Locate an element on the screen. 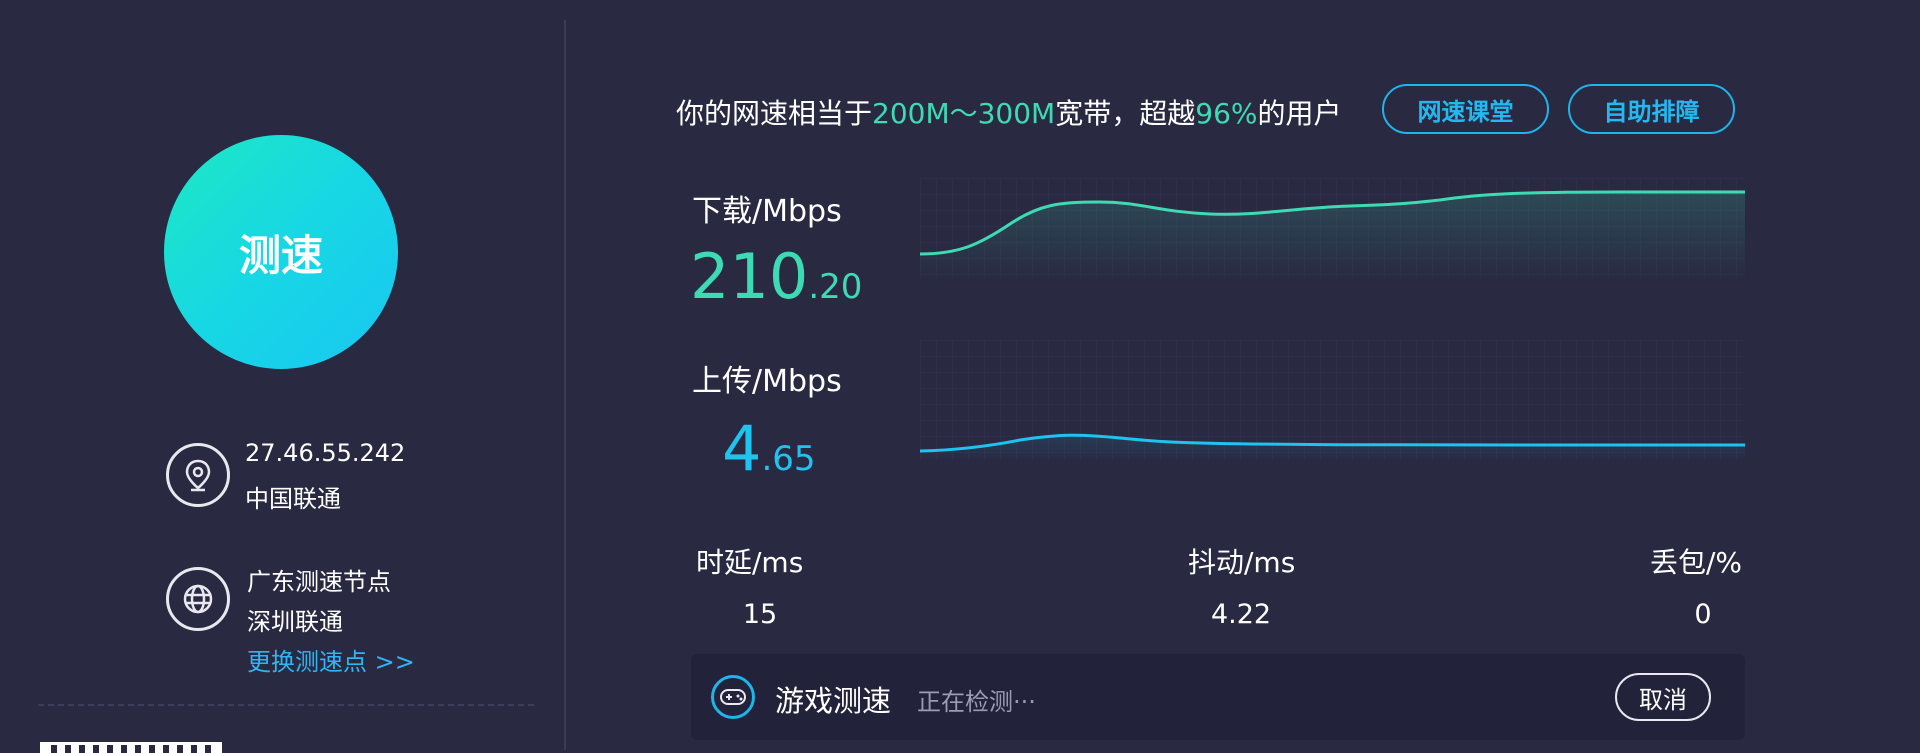 The image size is (1920, 753). upload-value: 4.65 is located at coordinates (769, 449).